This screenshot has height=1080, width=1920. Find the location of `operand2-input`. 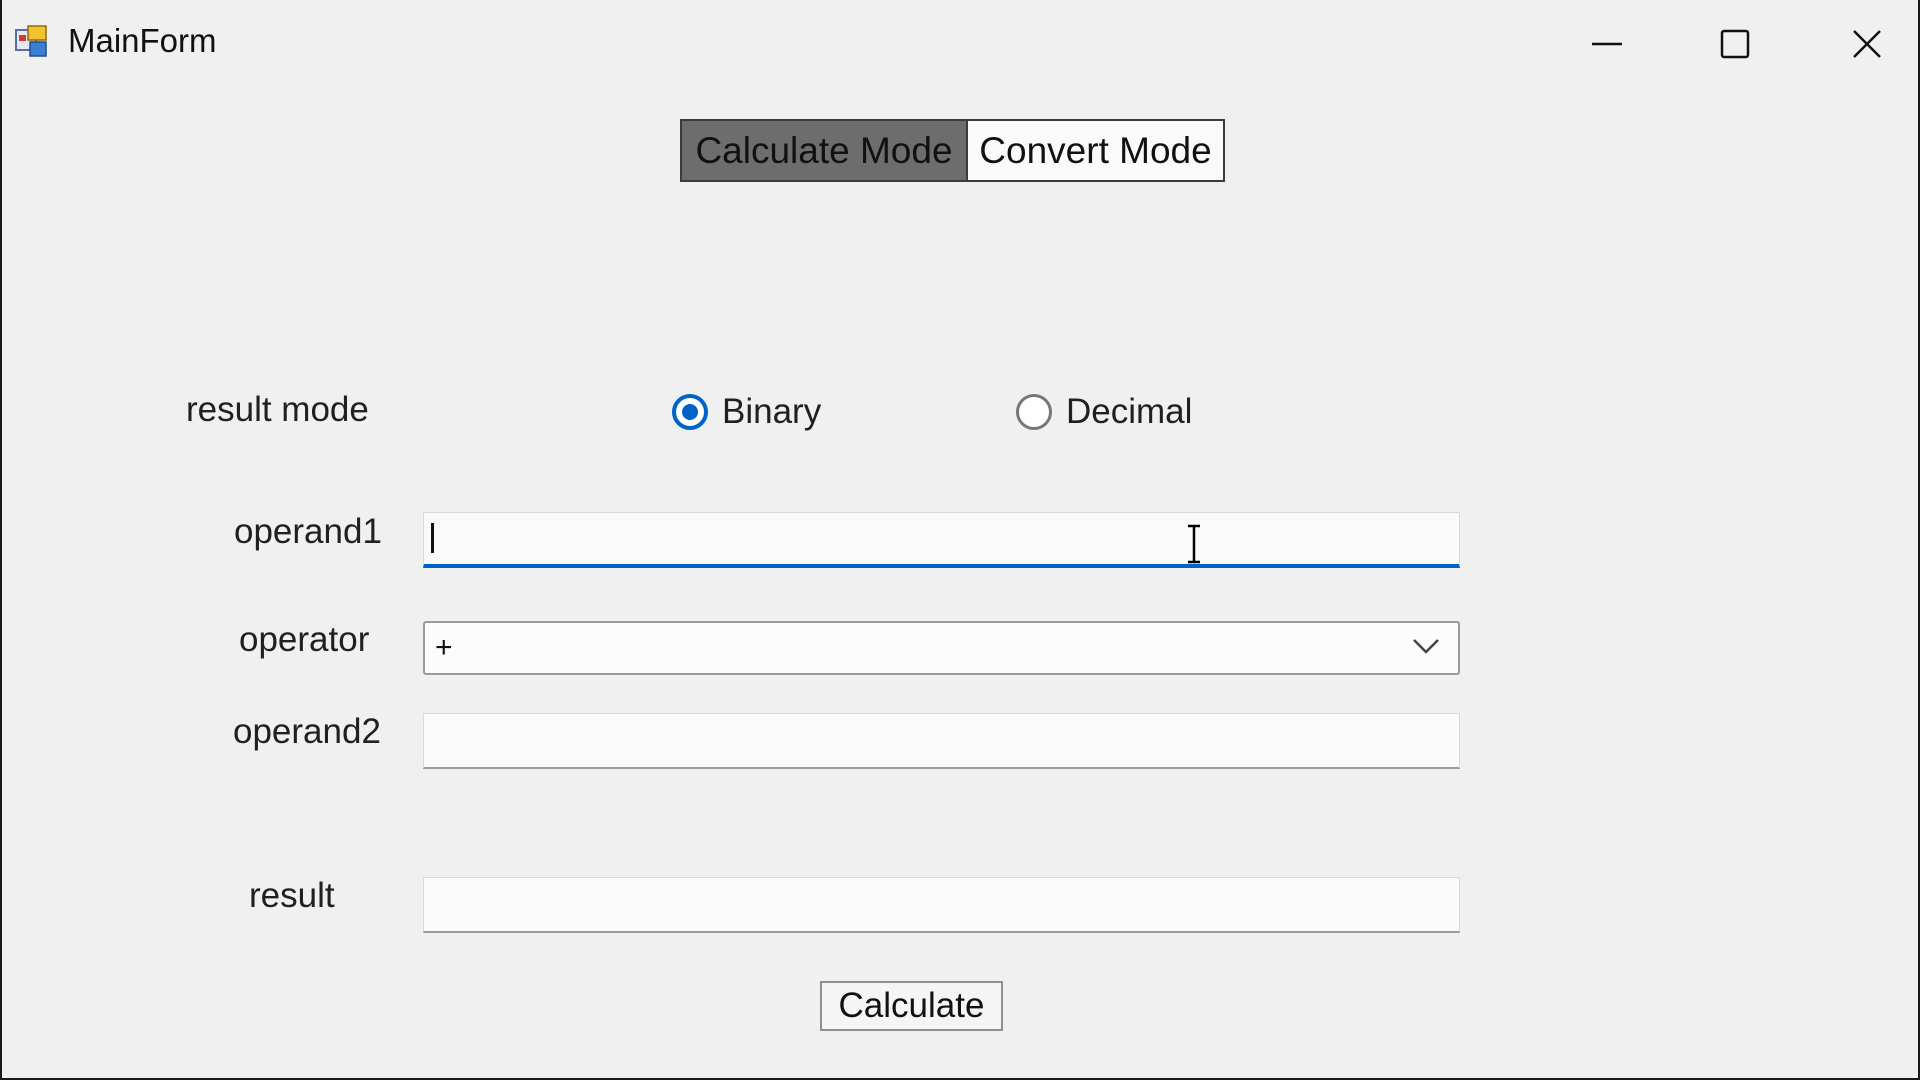

operand2-input is located at coordinates (941, 740).